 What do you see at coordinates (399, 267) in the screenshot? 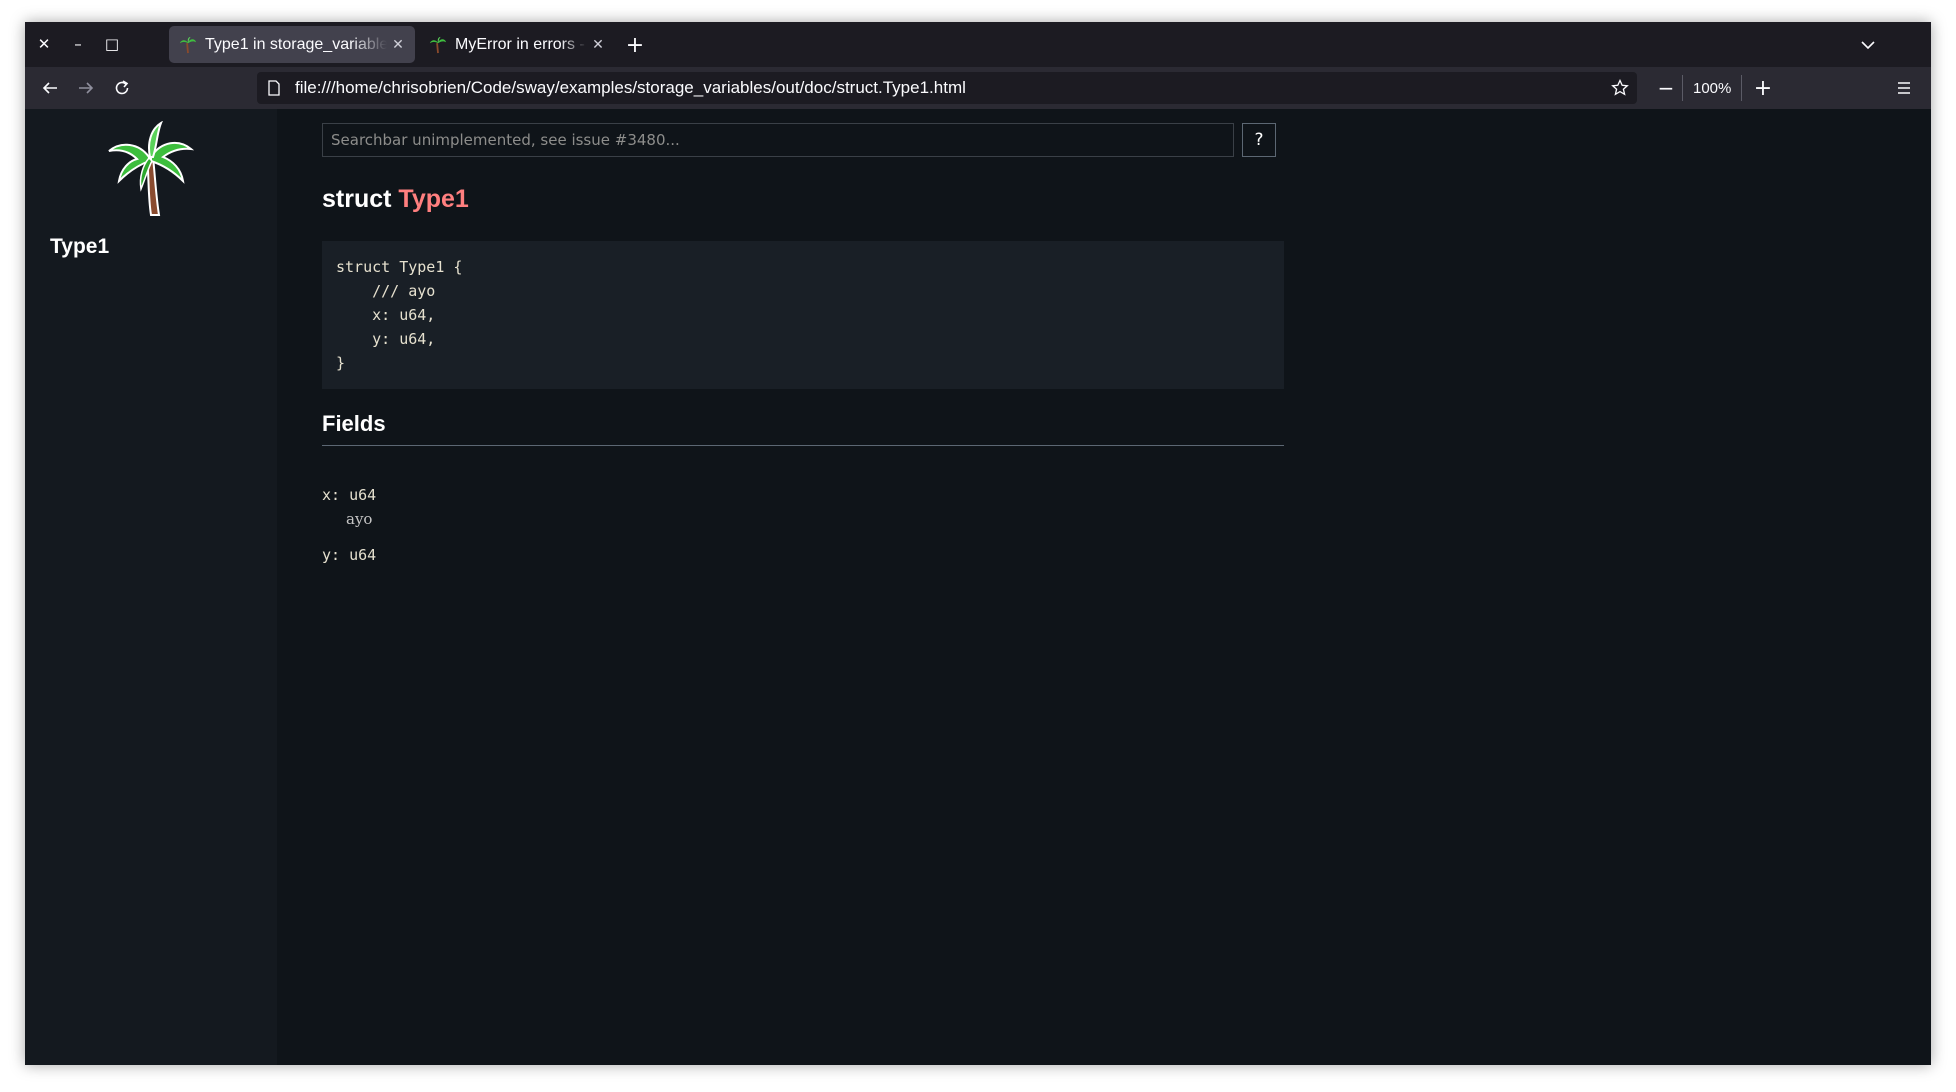
I see `code-line: struct Type1 {` at bounding box center [399, 267].